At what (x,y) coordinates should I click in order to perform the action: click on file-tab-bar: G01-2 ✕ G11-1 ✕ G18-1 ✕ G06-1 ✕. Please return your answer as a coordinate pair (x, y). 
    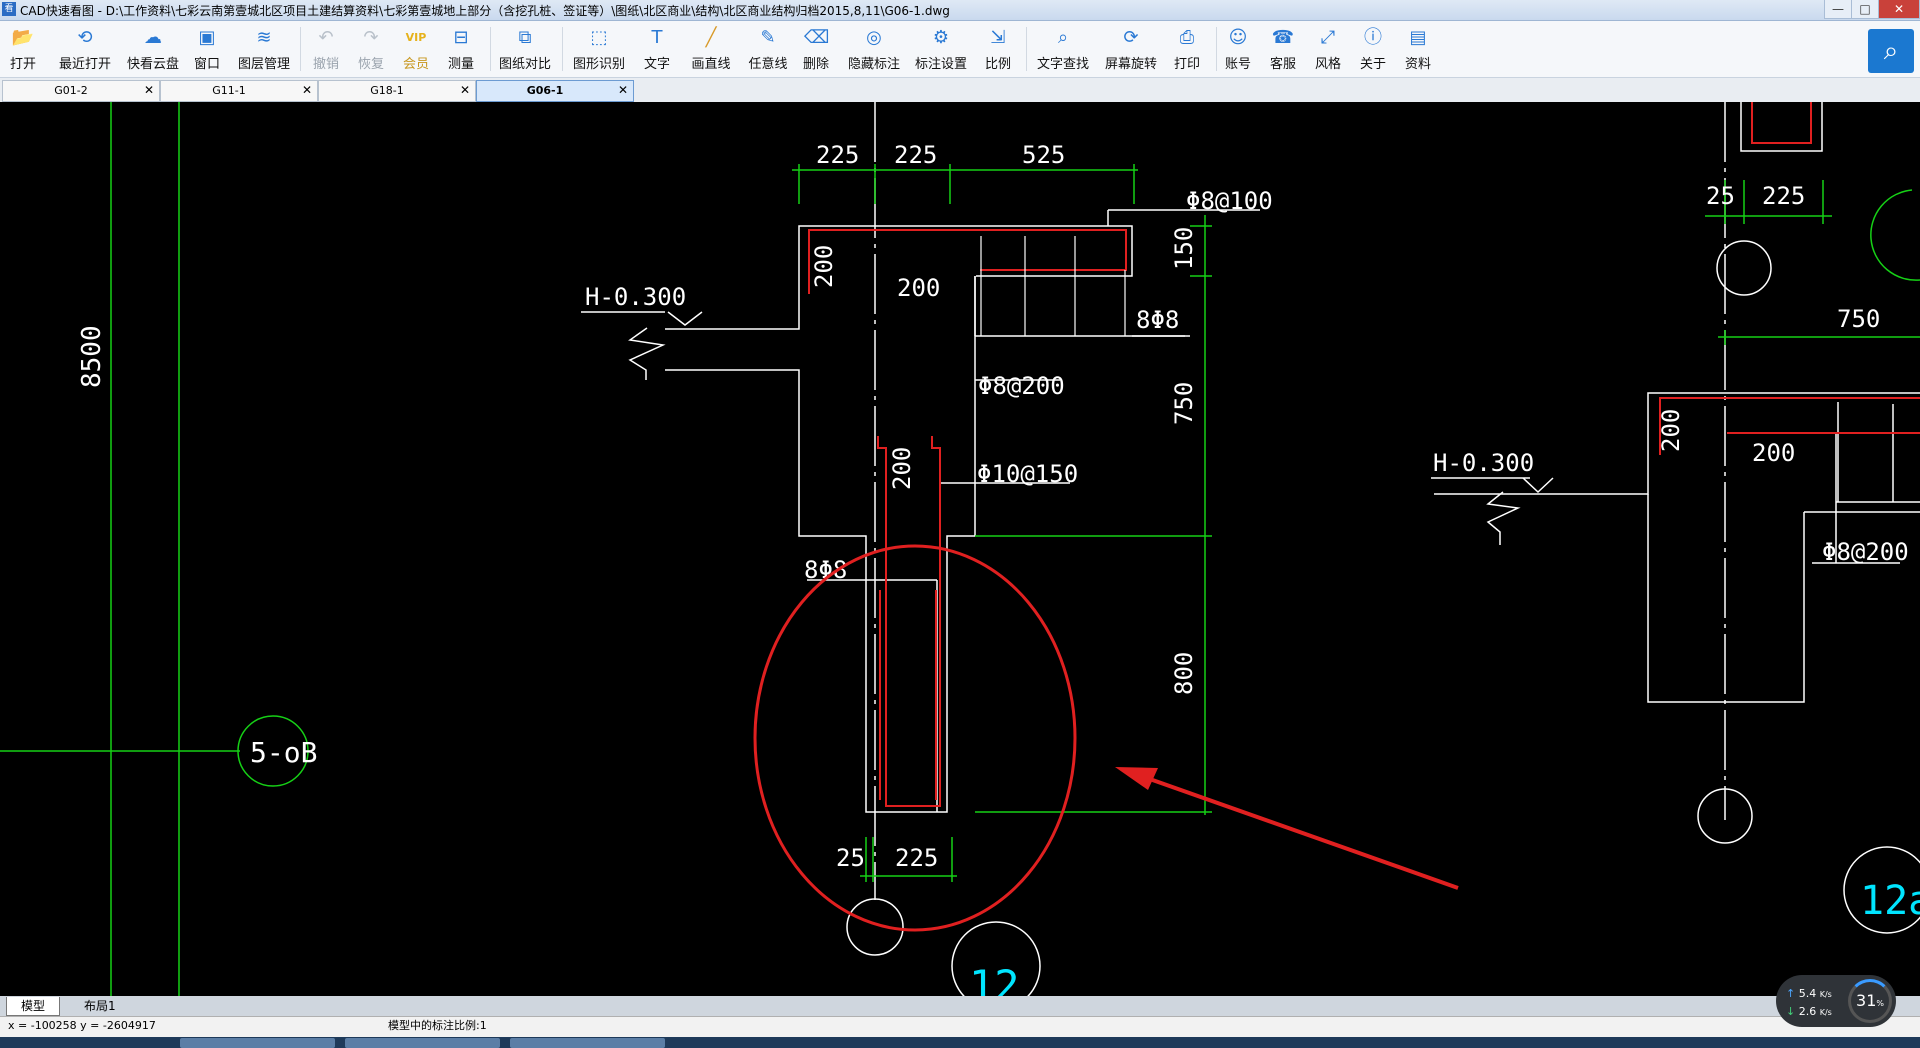
    Looking at the image, I should click on (960, 90).